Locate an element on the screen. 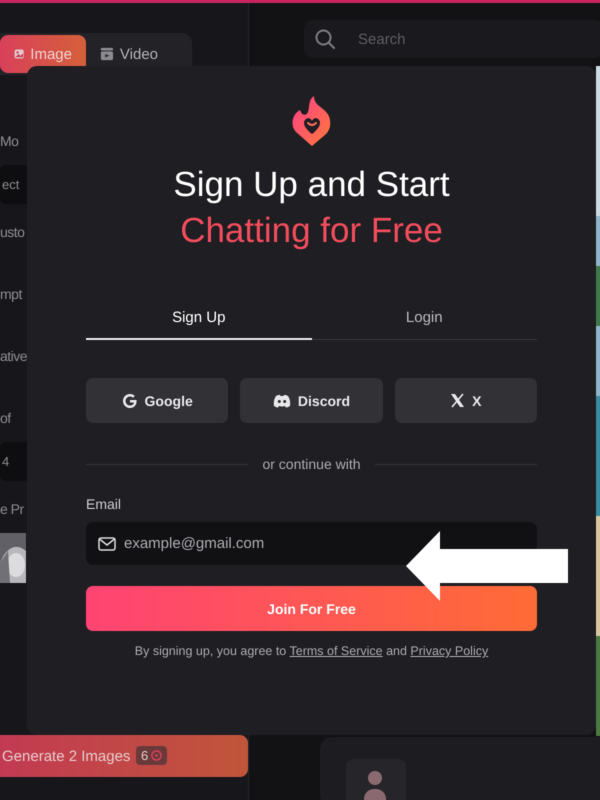 The image size is (600, 800). privacy-link: Privacy Policy is located at coordinates (449, 651).